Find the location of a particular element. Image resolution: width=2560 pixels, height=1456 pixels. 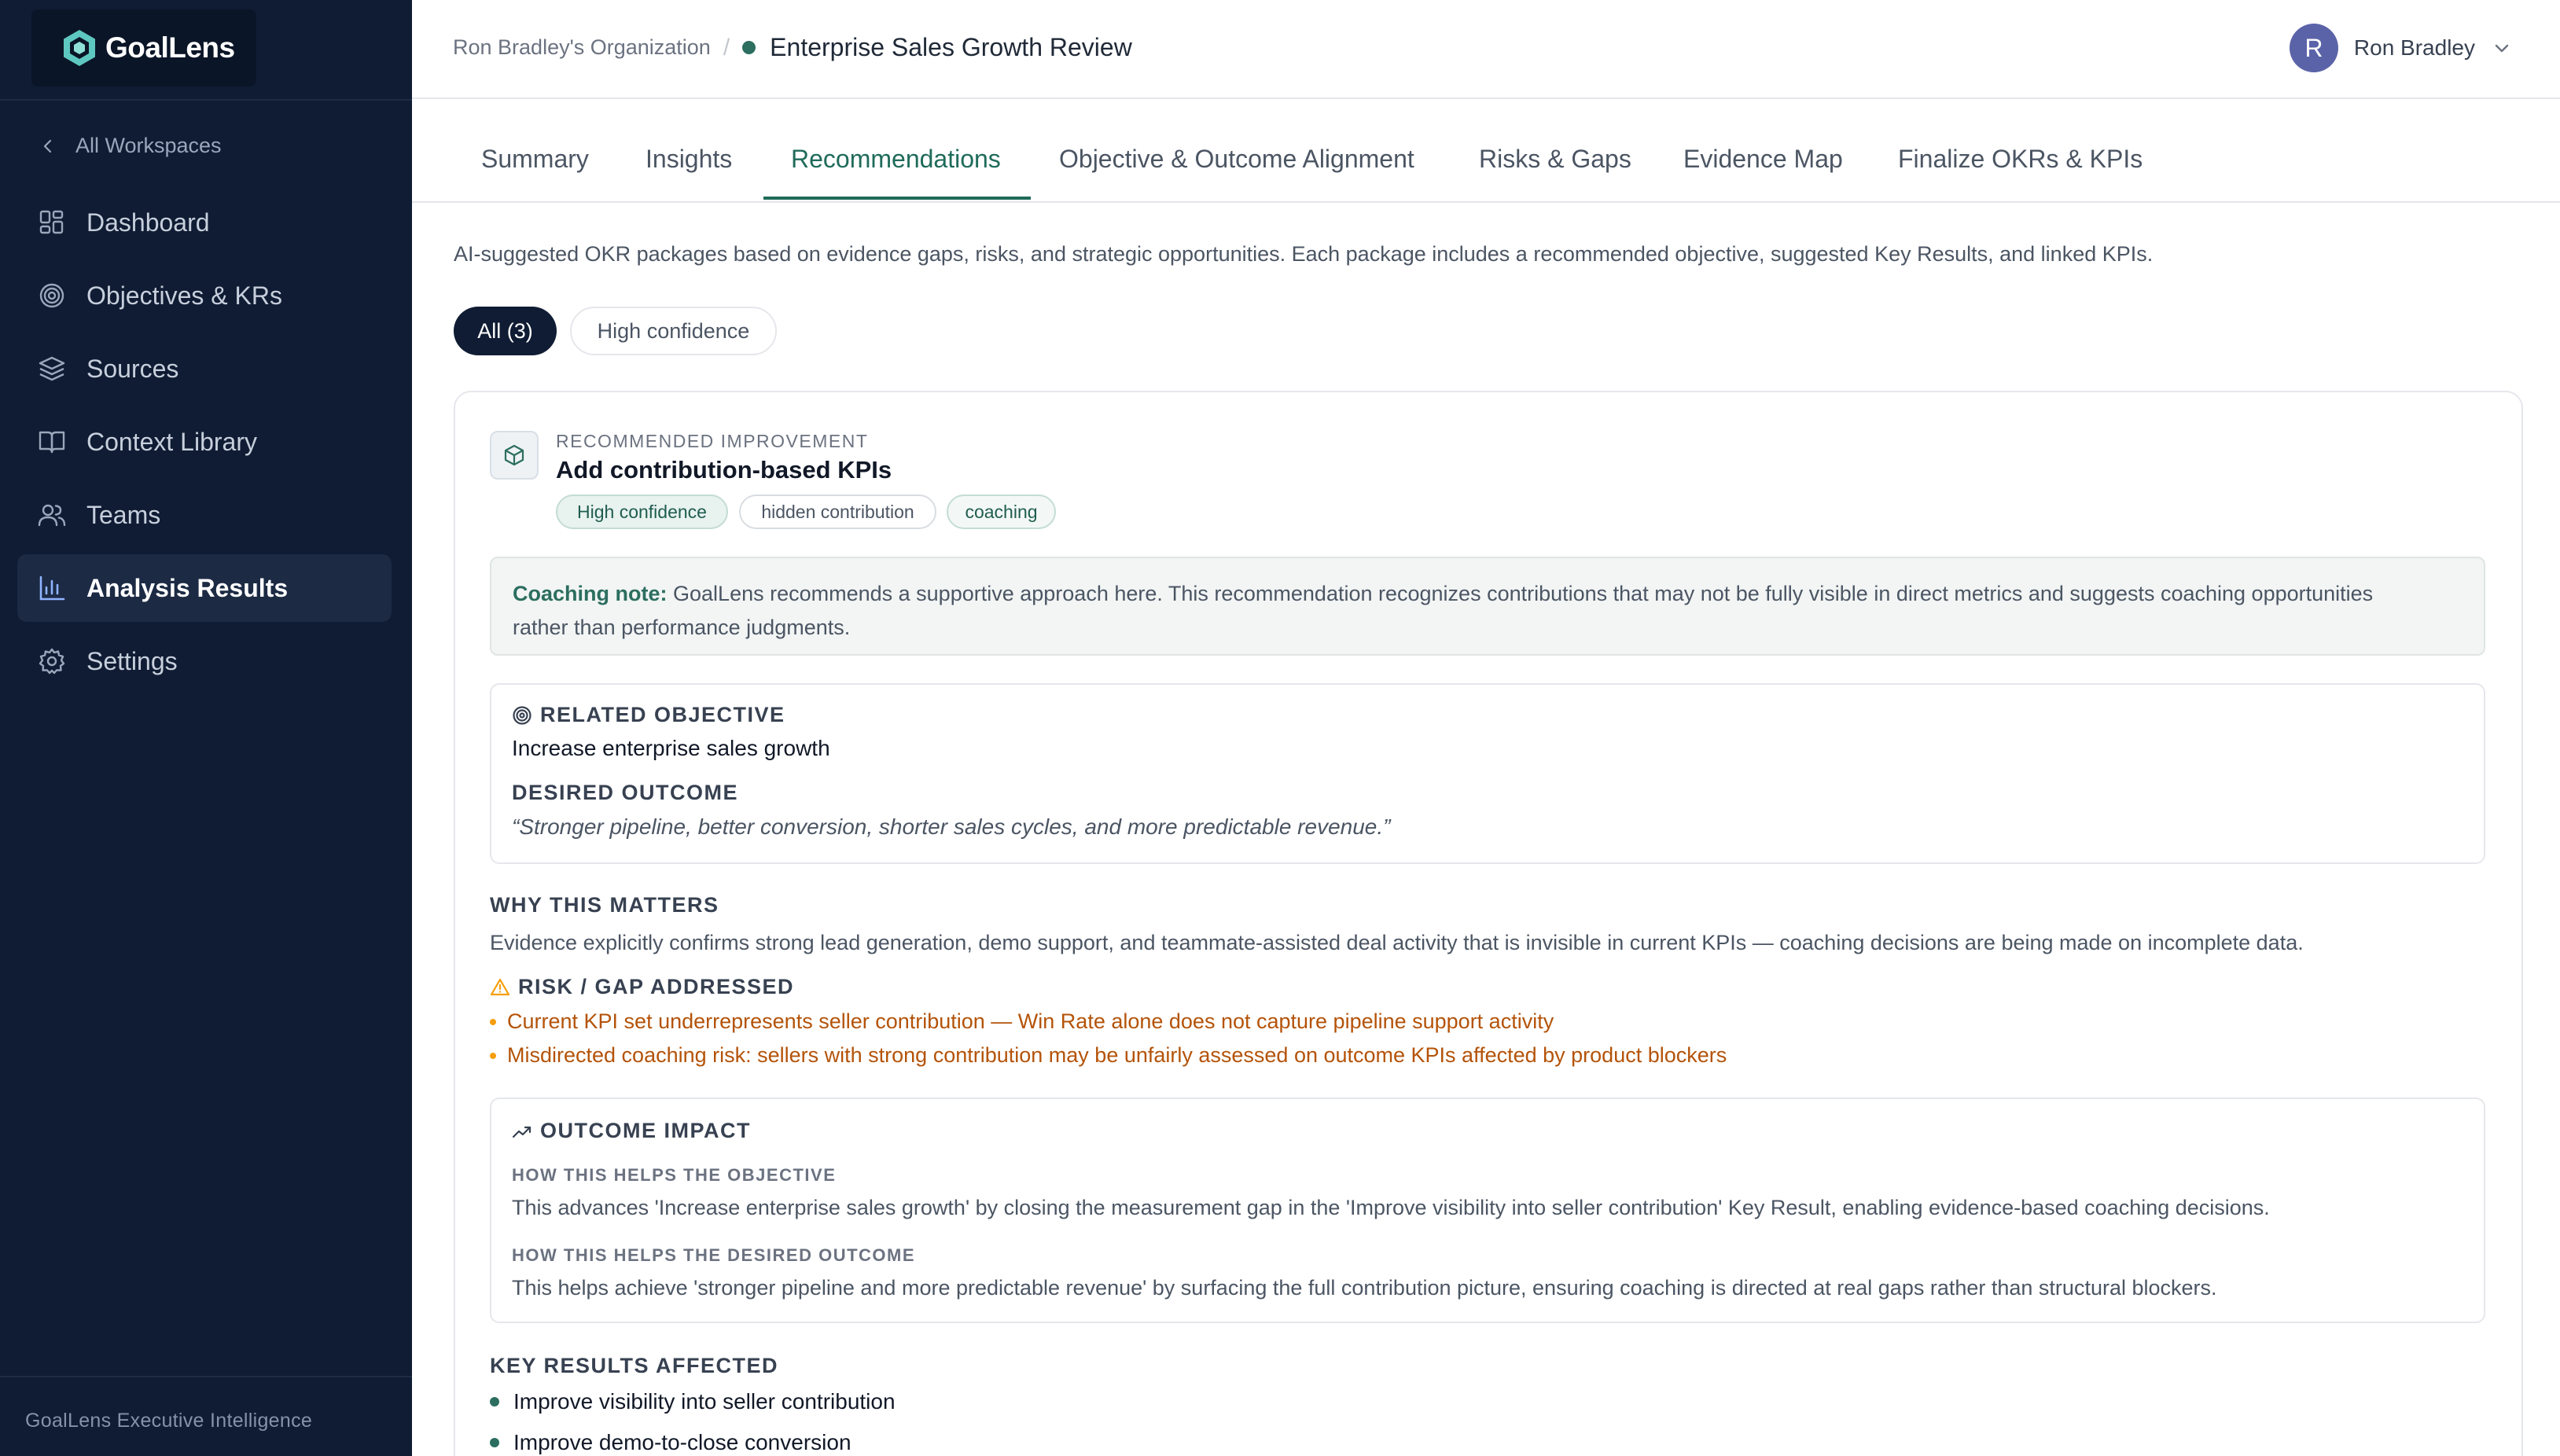

sidebar-item-dashboard: Dashboard is located at coordinates (205, 222).